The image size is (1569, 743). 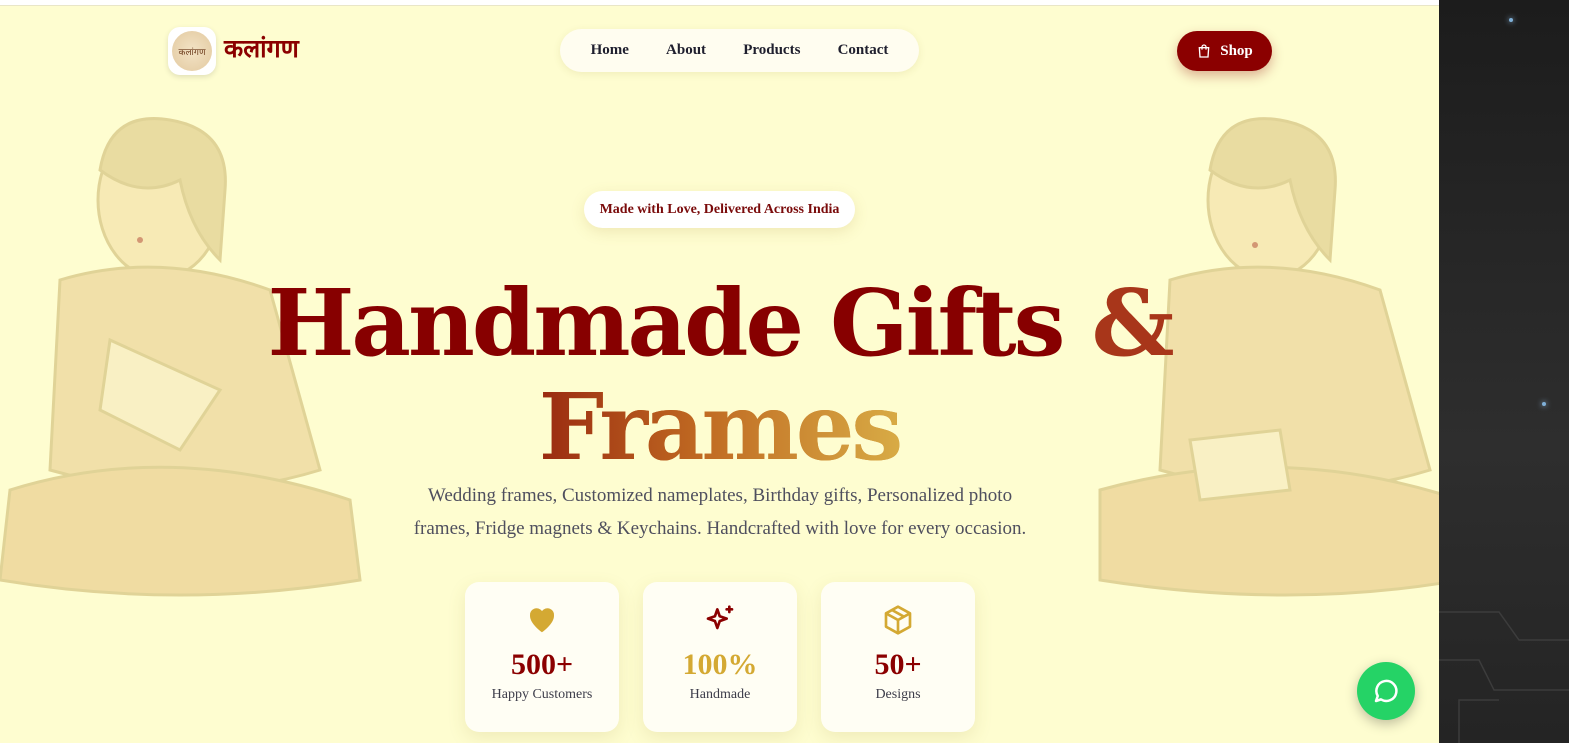 I want to click on stat-card-customers: 500+ Happy Customers, so click(x=542, y=657).